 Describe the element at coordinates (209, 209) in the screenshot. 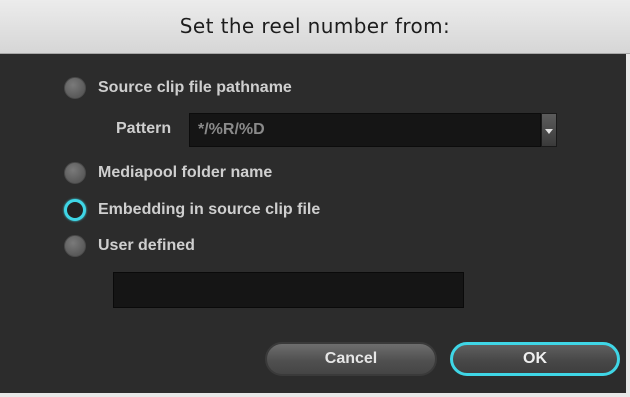

I see `option-label: Embedding in source clip file` at that location.